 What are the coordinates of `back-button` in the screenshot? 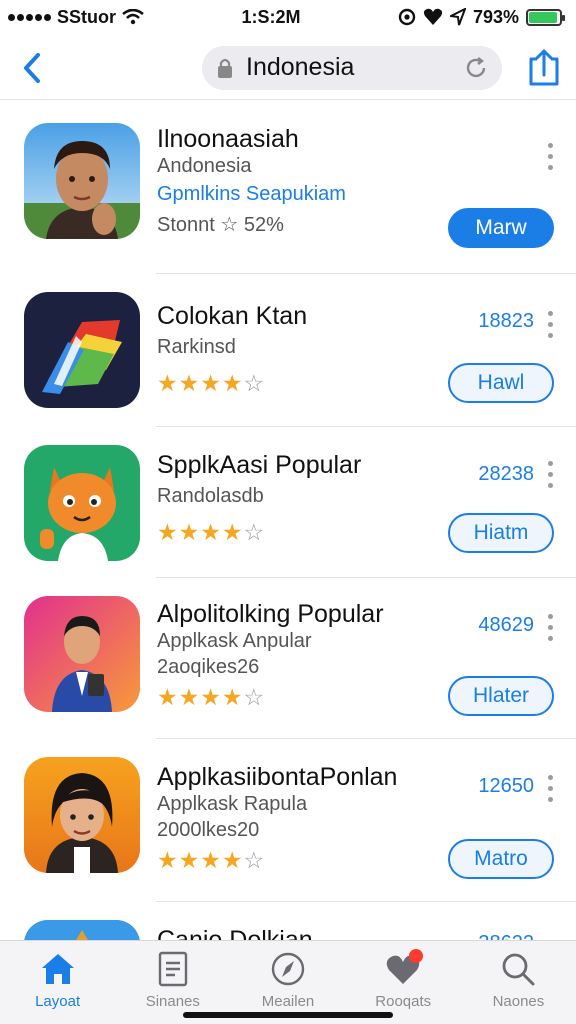 It's located at (32, 68).